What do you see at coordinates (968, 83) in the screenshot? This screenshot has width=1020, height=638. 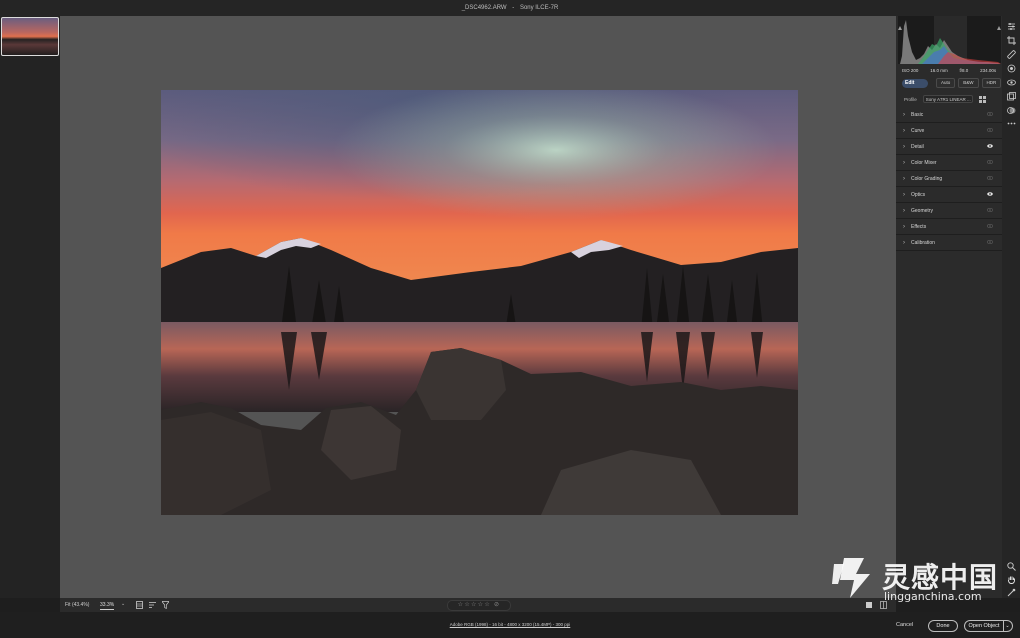 I see `bw-button: B&W` at bounding box center [968, 83].